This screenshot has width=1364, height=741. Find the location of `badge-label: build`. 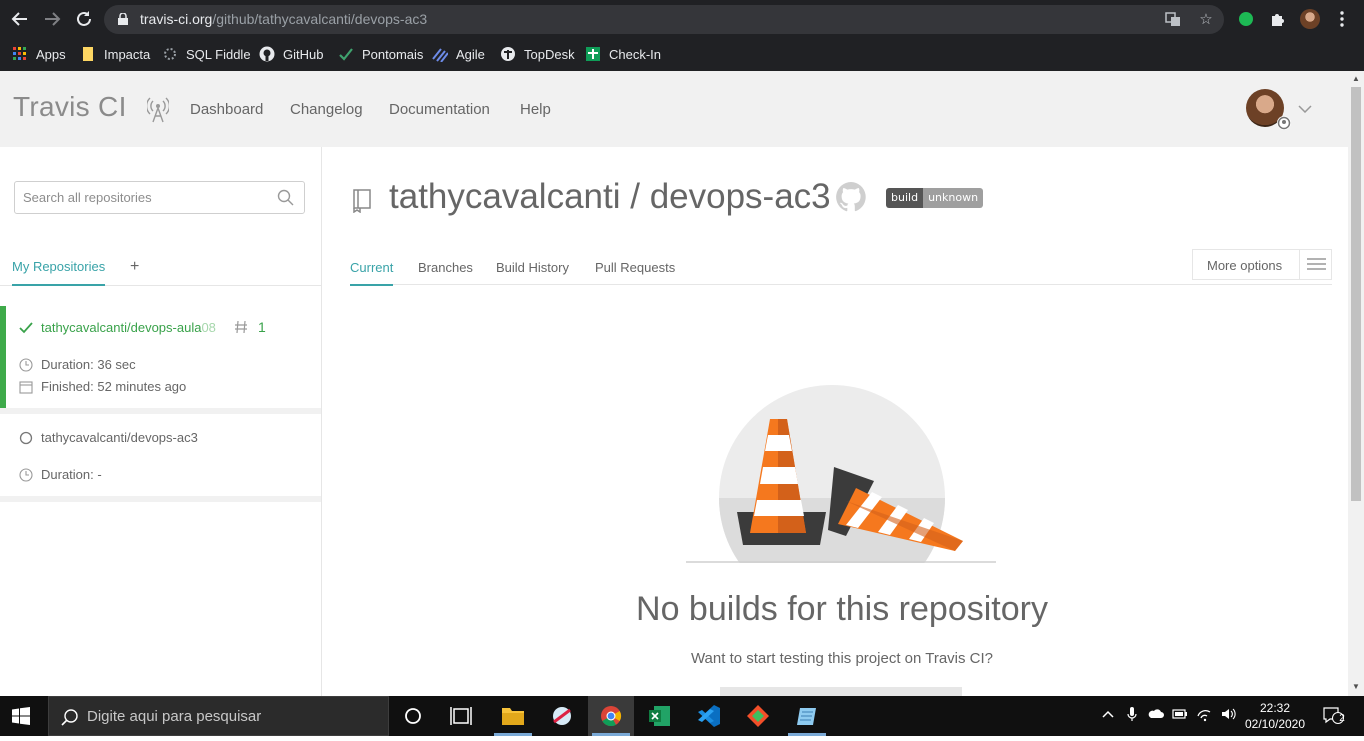

badge-label: build is located at coordinates (905, 198).